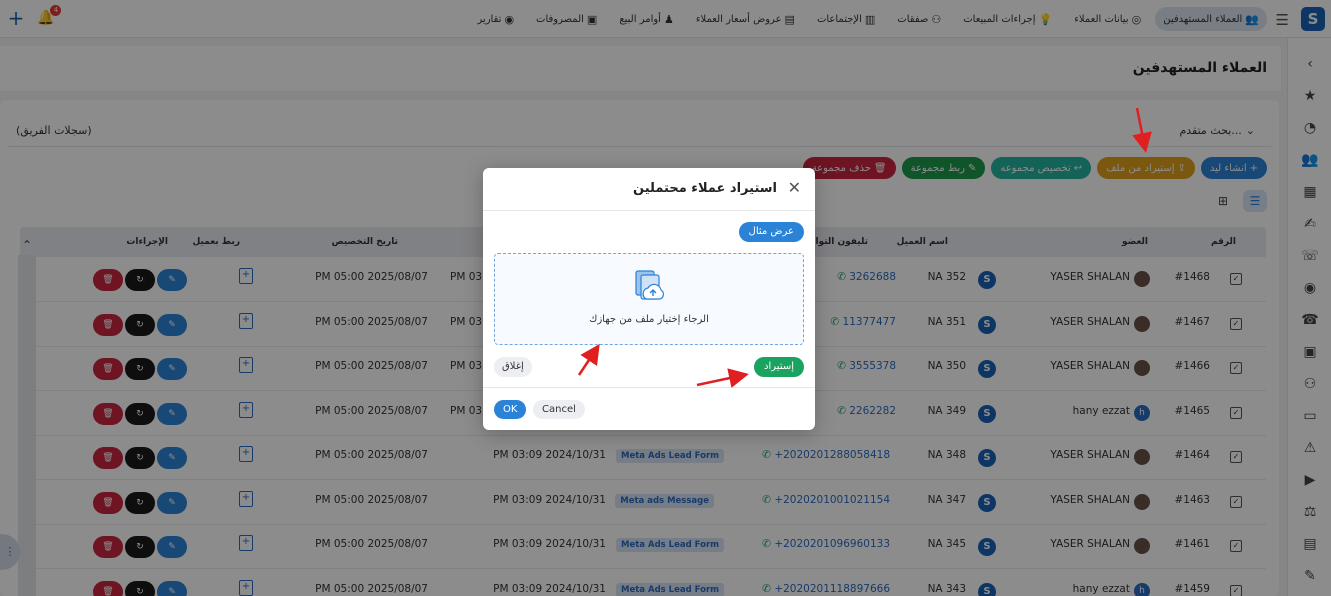 Image resolution: width=1331 pixels, height=596 pixels. Describe the element at coordinates (649, 285) in the screenshot. I see `file-upload-icon` at that location.